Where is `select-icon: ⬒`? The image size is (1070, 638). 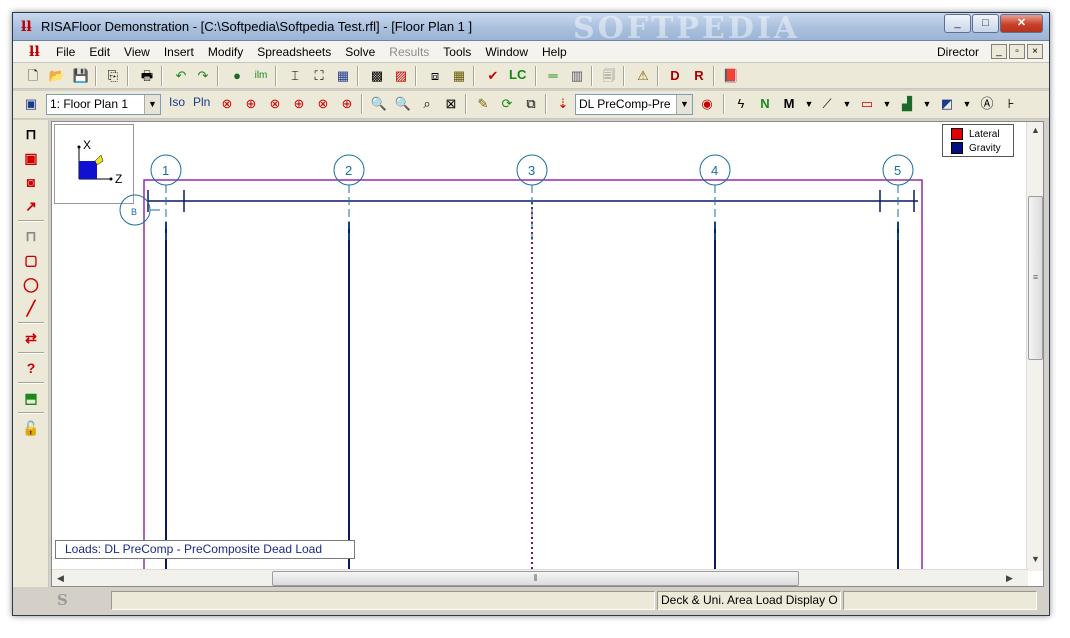
select-icon: ⬒ is located at coordinates (31, 398).